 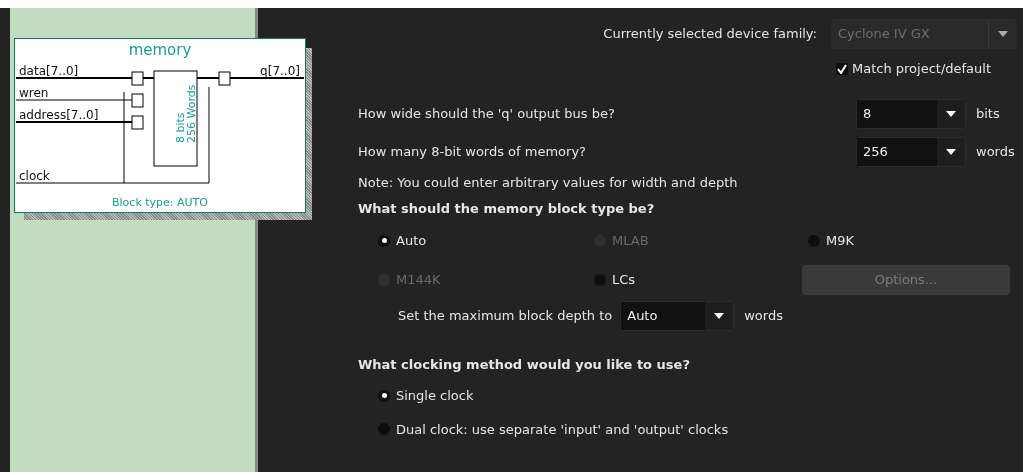 What do you see at coordinates (180, 127) in the screenshot?
I see `block-size-label: 8 bits` at bounding box center [180, 127].